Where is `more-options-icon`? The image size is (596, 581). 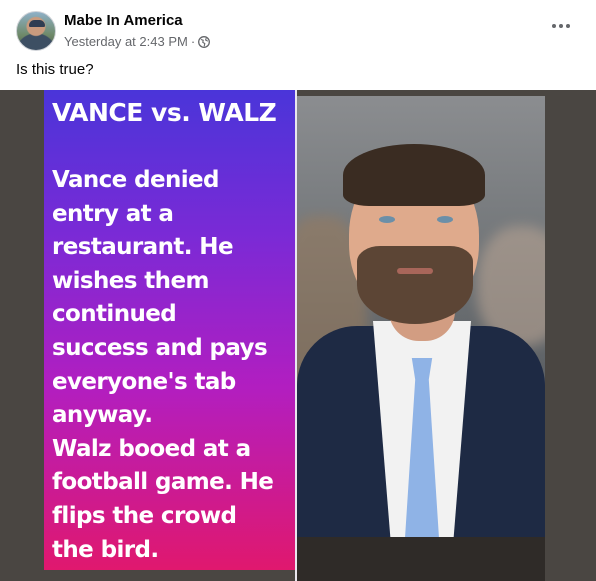 more-options-icon is located at coordinates (561, 26).